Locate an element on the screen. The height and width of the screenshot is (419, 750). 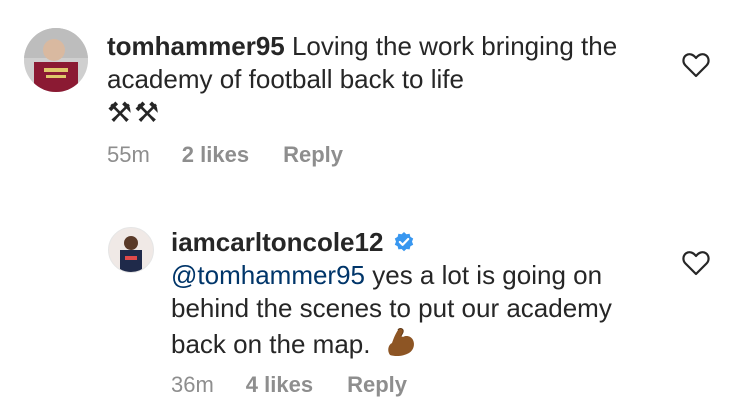
comment-username: iamcarltoncole12 is located at coordinates (277, 242).